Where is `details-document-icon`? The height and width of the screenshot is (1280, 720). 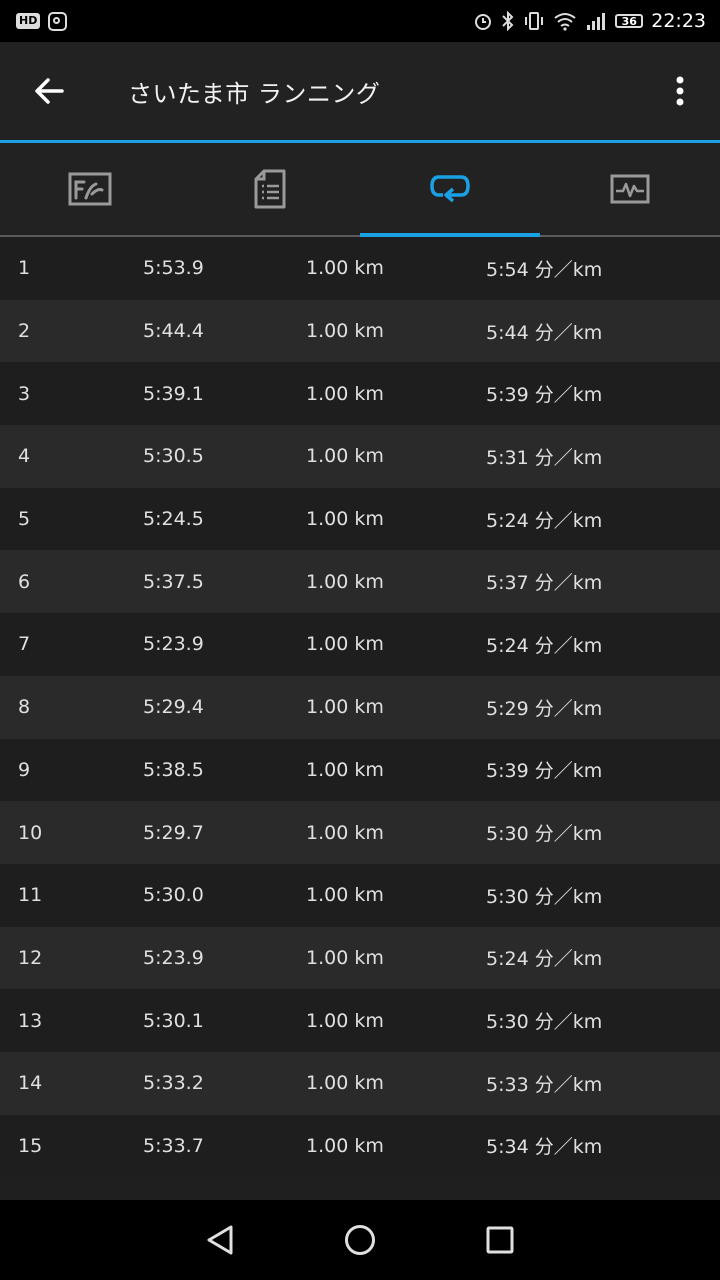
details-document-icon is located at coordinates (270, 189).